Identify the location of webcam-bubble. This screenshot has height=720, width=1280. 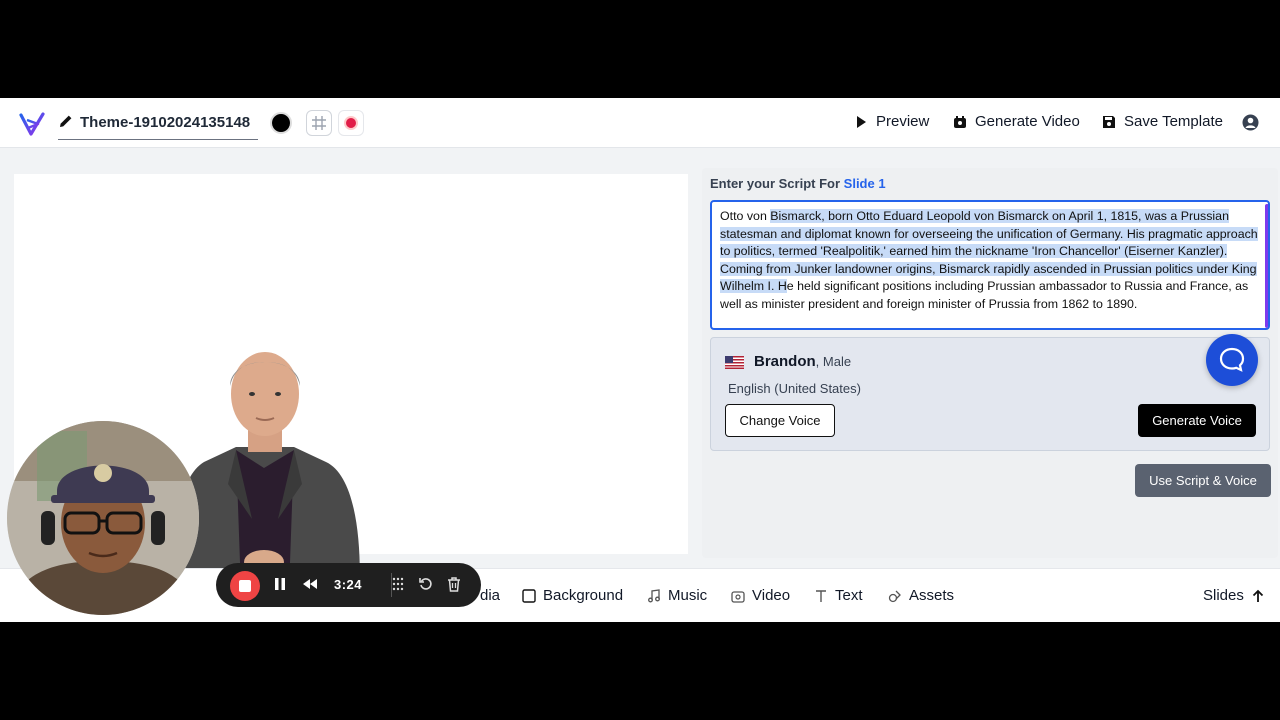
(103, 518).